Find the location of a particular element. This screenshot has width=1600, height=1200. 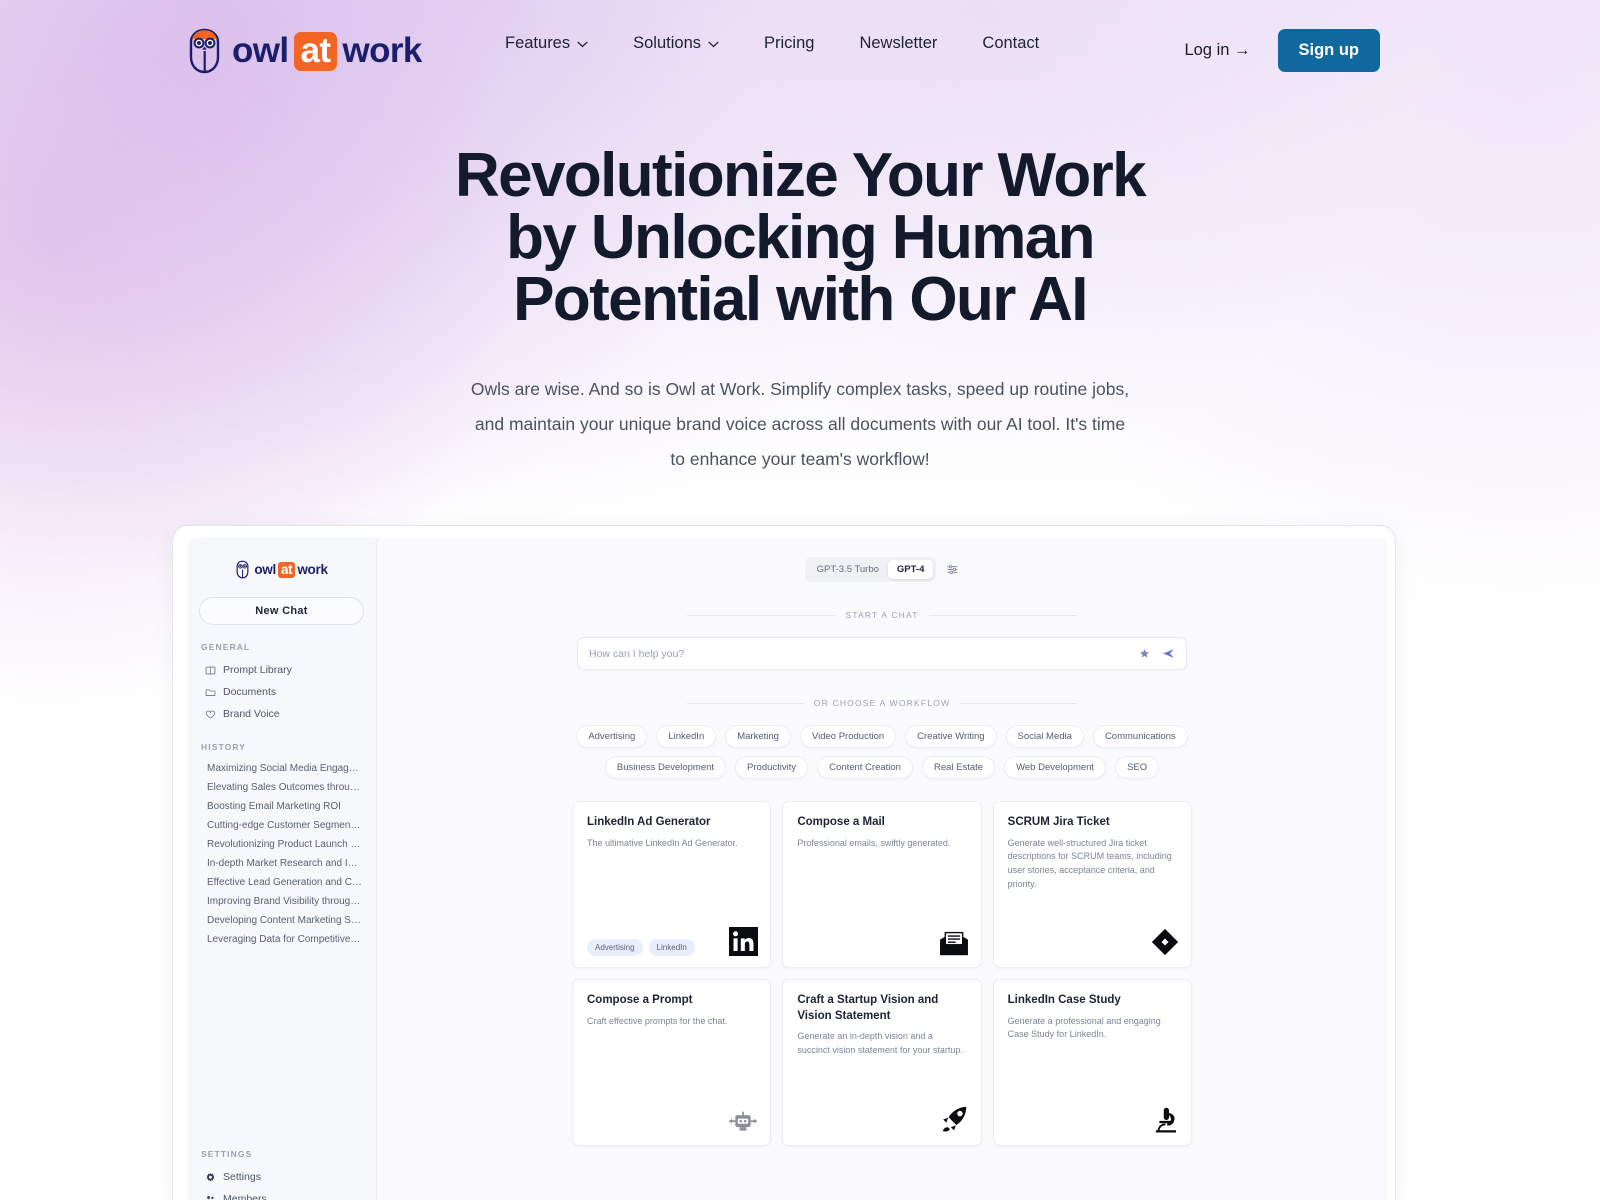

chat-input: How can I help you? is located at coordinates (858, 654).